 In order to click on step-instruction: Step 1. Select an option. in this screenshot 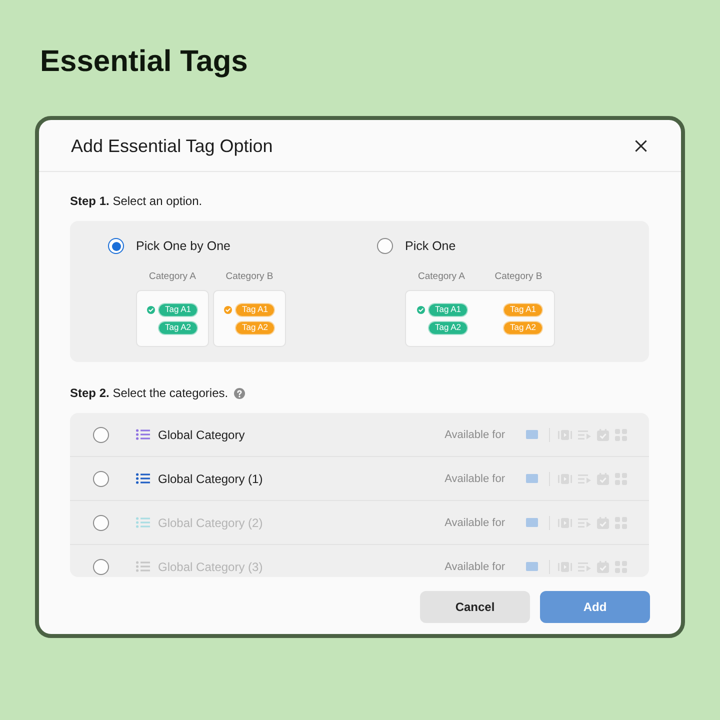, I will do `click(136, 201)`.